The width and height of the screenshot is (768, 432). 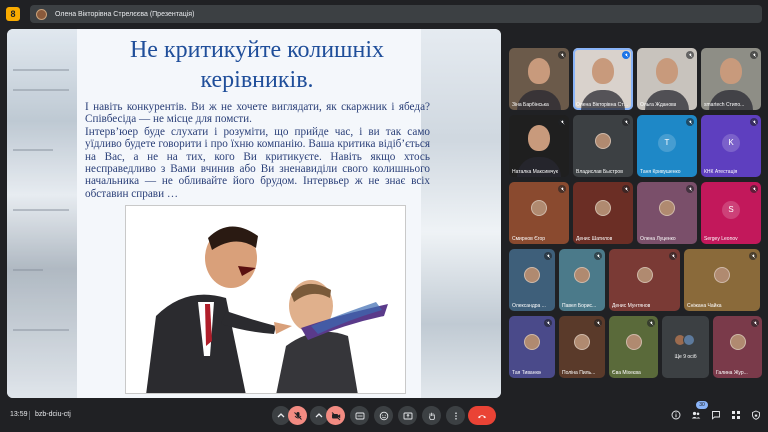 What do you see at coordinates (257, 50) in the screenshot?
I see `slide-title-line-1: Не критикуйте колишніх` at bounding box center [257, 50].